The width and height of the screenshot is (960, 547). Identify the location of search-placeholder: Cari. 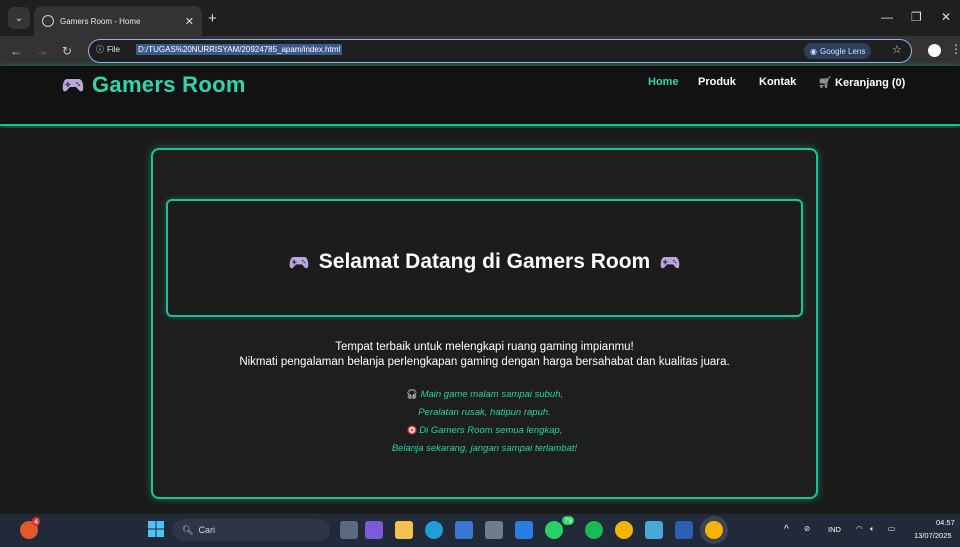
(206, 530).